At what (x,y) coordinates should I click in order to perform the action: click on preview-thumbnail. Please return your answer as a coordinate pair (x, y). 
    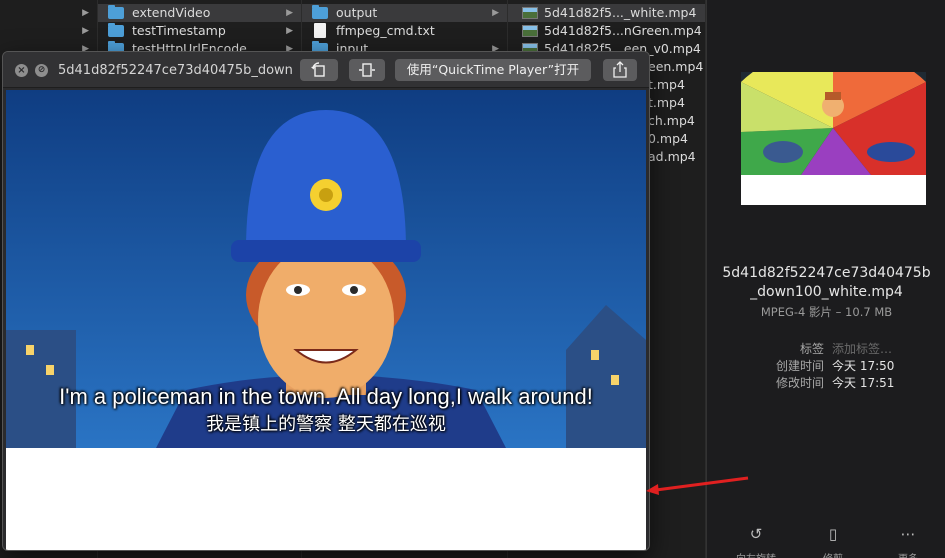
    Looking at the image, I should click on (833, 138).